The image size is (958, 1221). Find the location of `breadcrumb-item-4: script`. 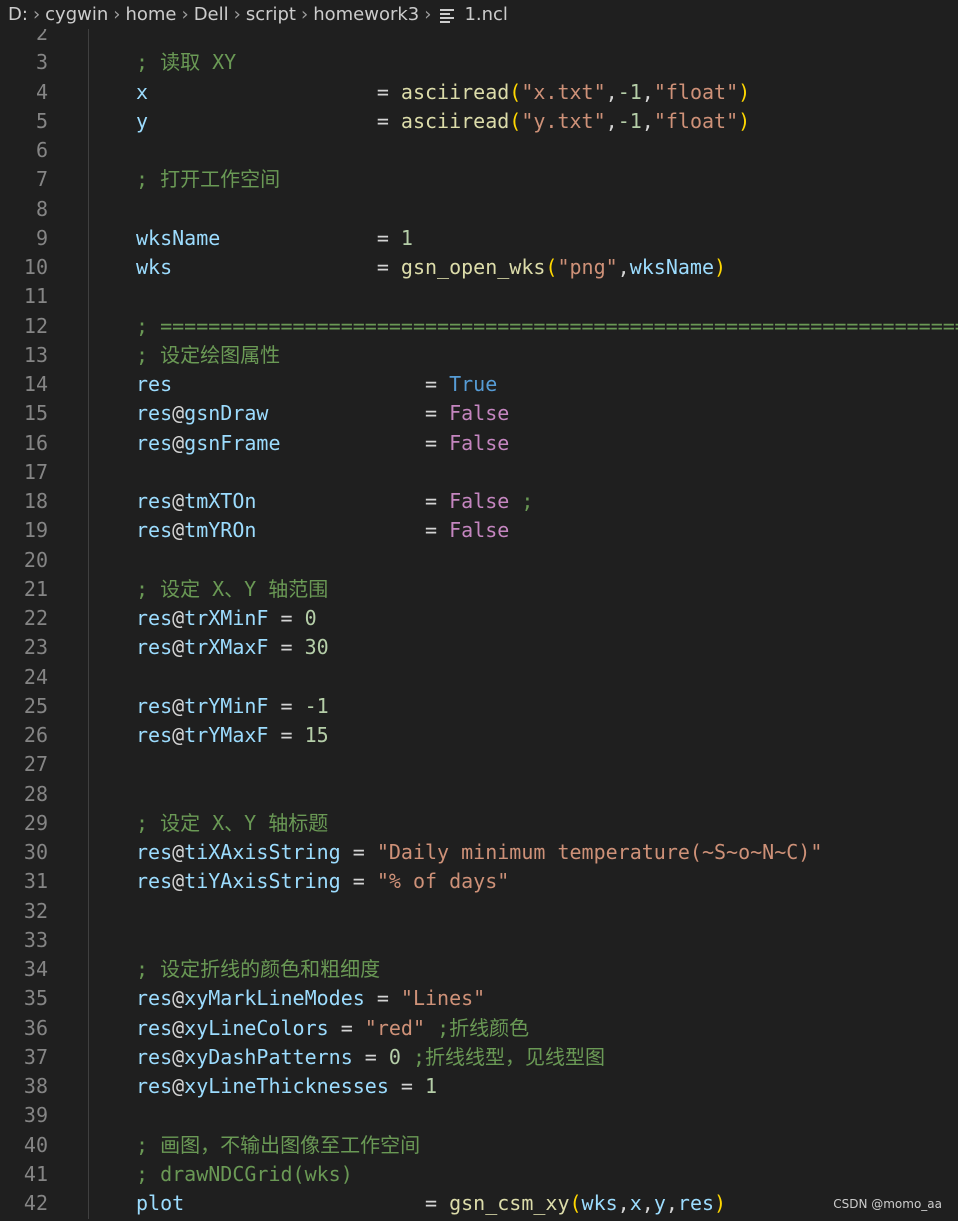

breadcrumb-item-4: script is located at coordinates (271, 14).